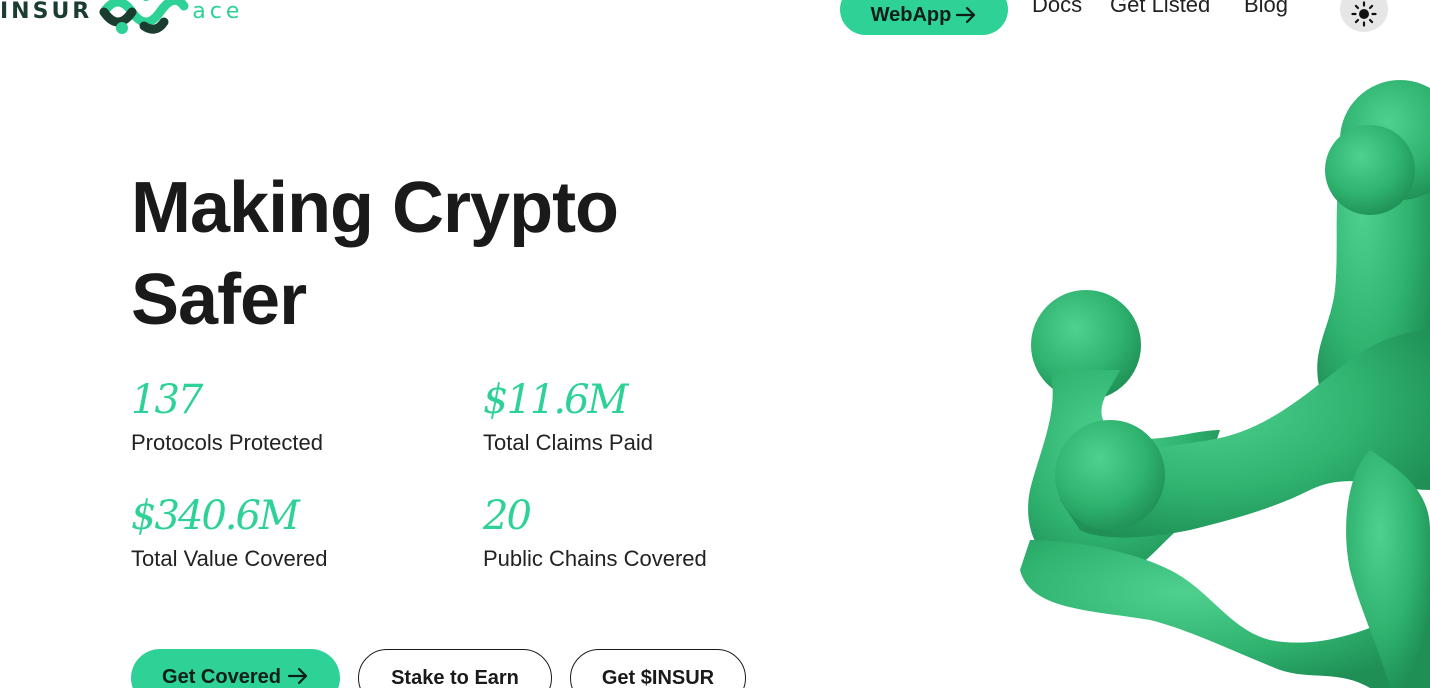 Image resolution: width=1430 pixels, height=688 pixels. I want to click on stake-to-earn-label: Stake to Earn, so click(455, 677).